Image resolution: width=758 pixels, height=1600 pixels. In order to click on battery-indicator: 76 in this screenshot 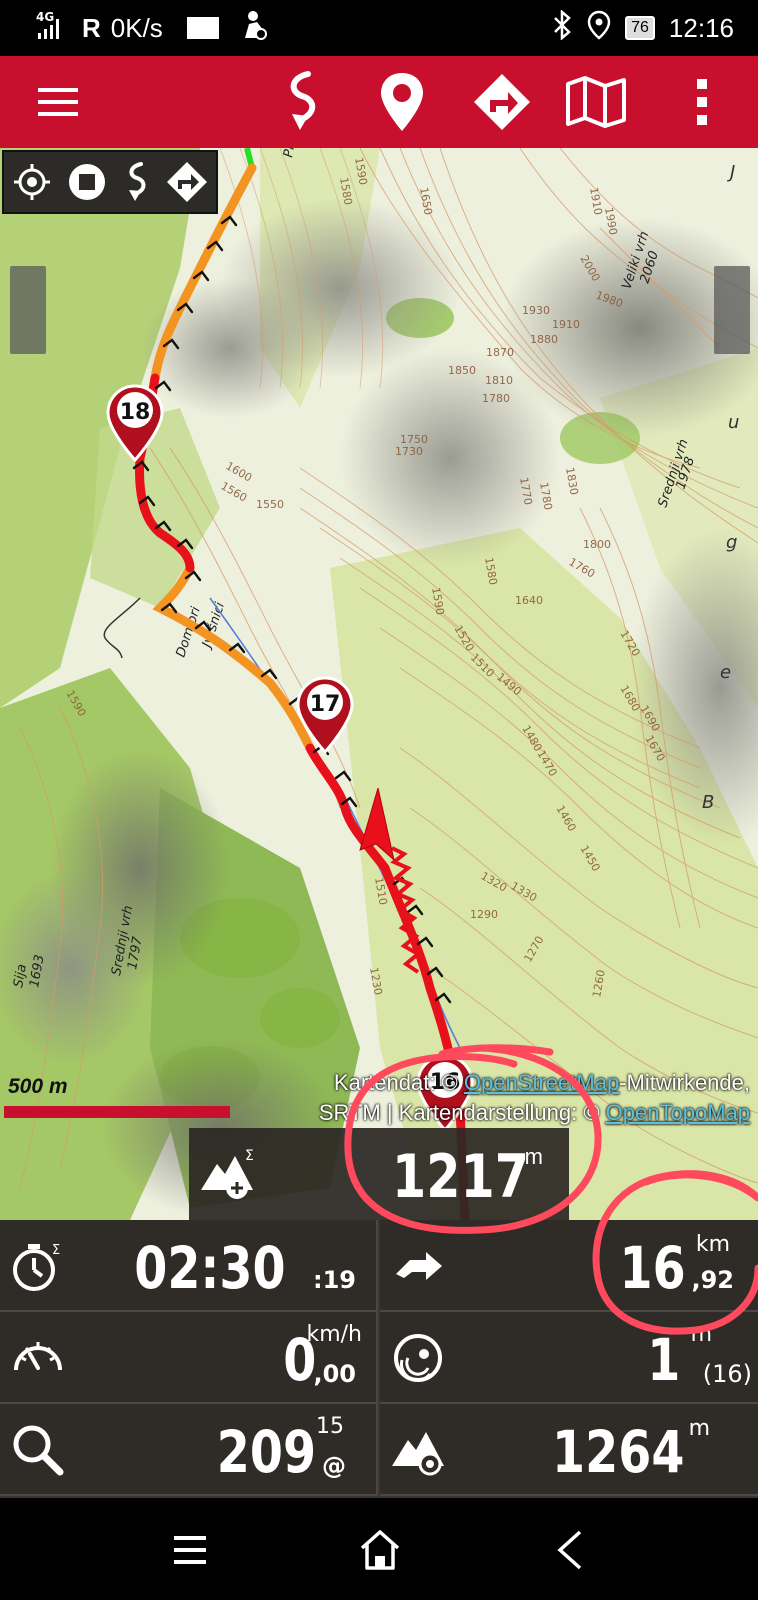, I will do `click(640, 28)`.